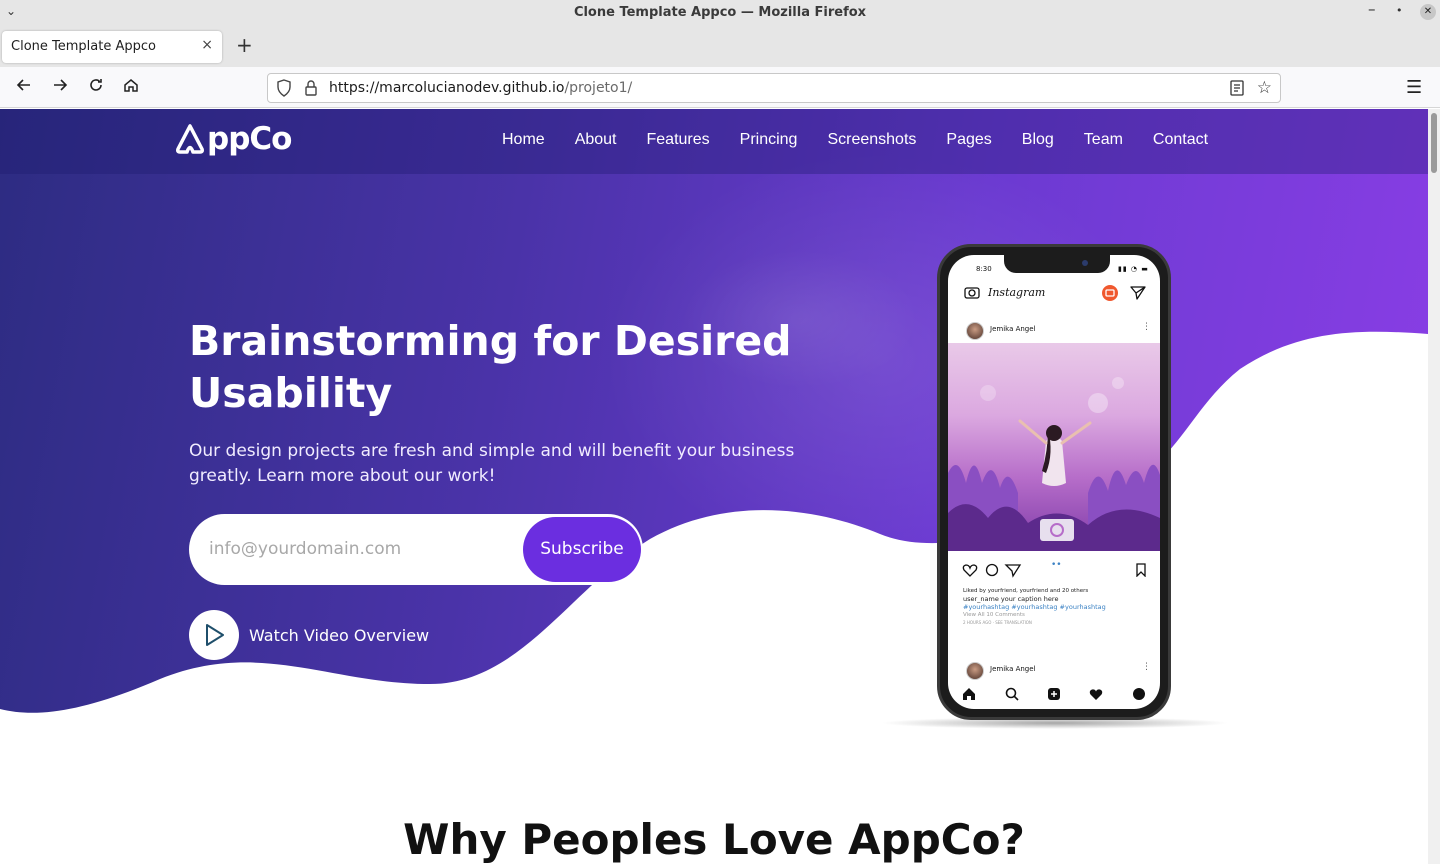 Image resolution: width=1440 pixels, height=864 pixels. Describe the element at coordinates (1434, 143) in the screenshot. I see `scrollbar-thumb` at that location.